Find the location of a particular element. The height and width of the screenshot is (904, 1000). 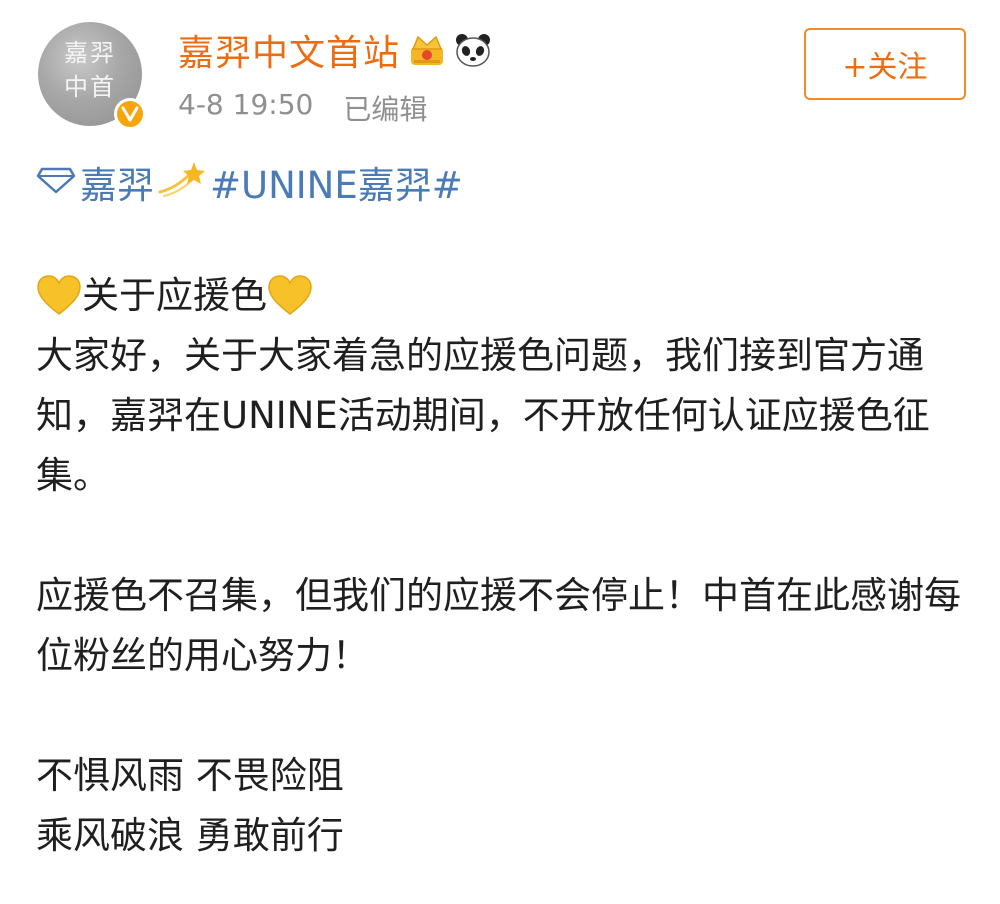

avatar: 嘉羿 中首 is located at coordinates (92, 76).